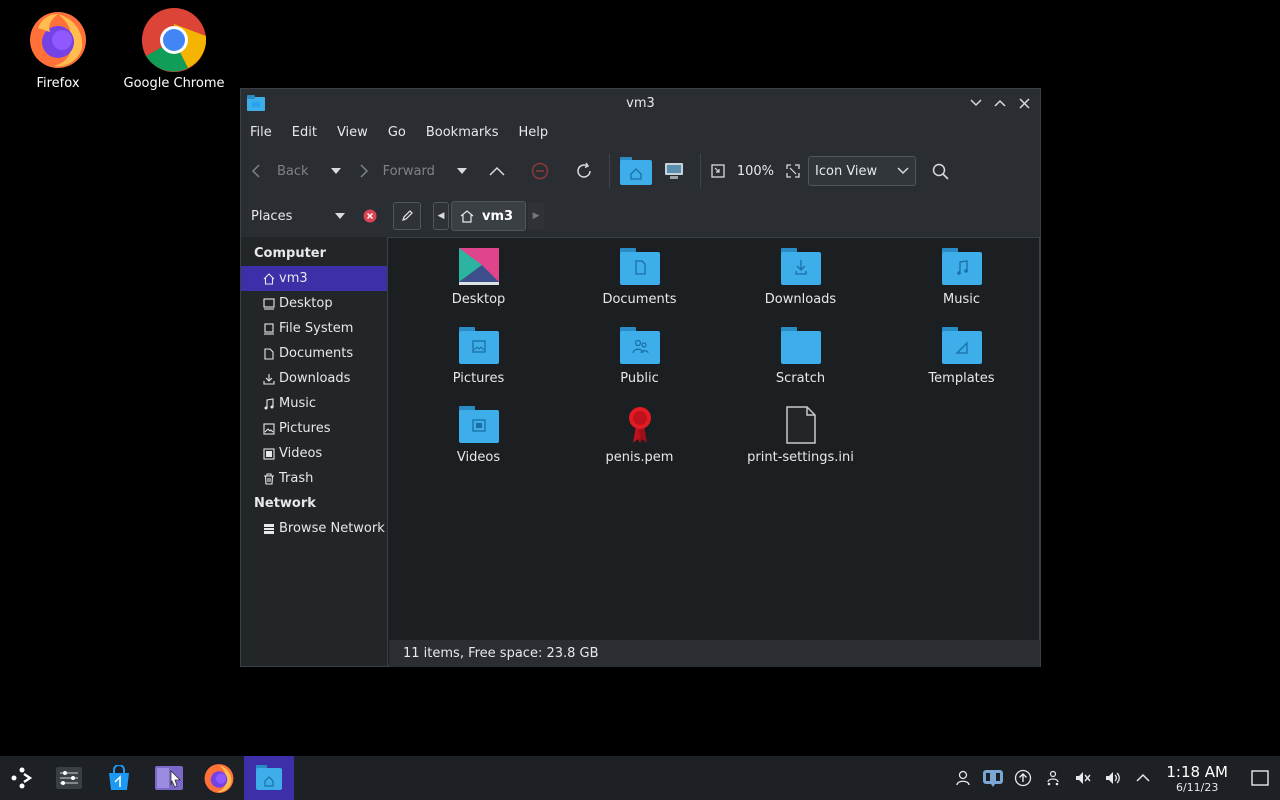  I want to click on maximize-button, so click(1000, 103).